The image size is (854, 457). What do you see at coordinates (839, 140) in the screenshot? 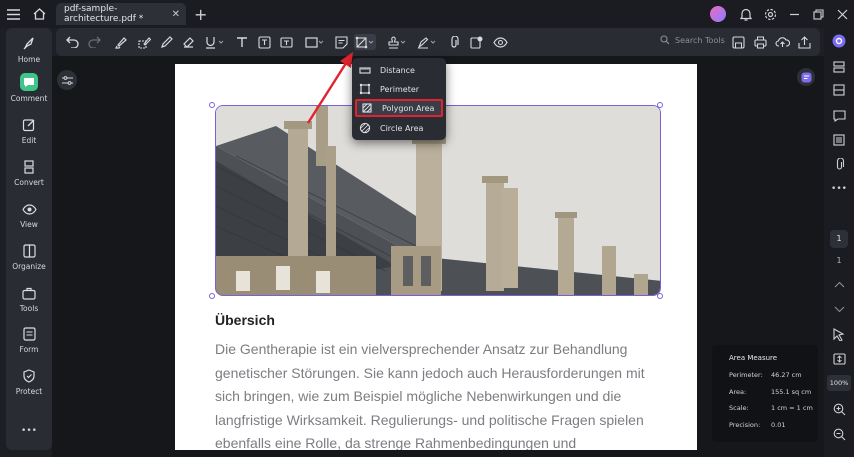
I see `form-fields-icon` at bounding box center [839, 140].